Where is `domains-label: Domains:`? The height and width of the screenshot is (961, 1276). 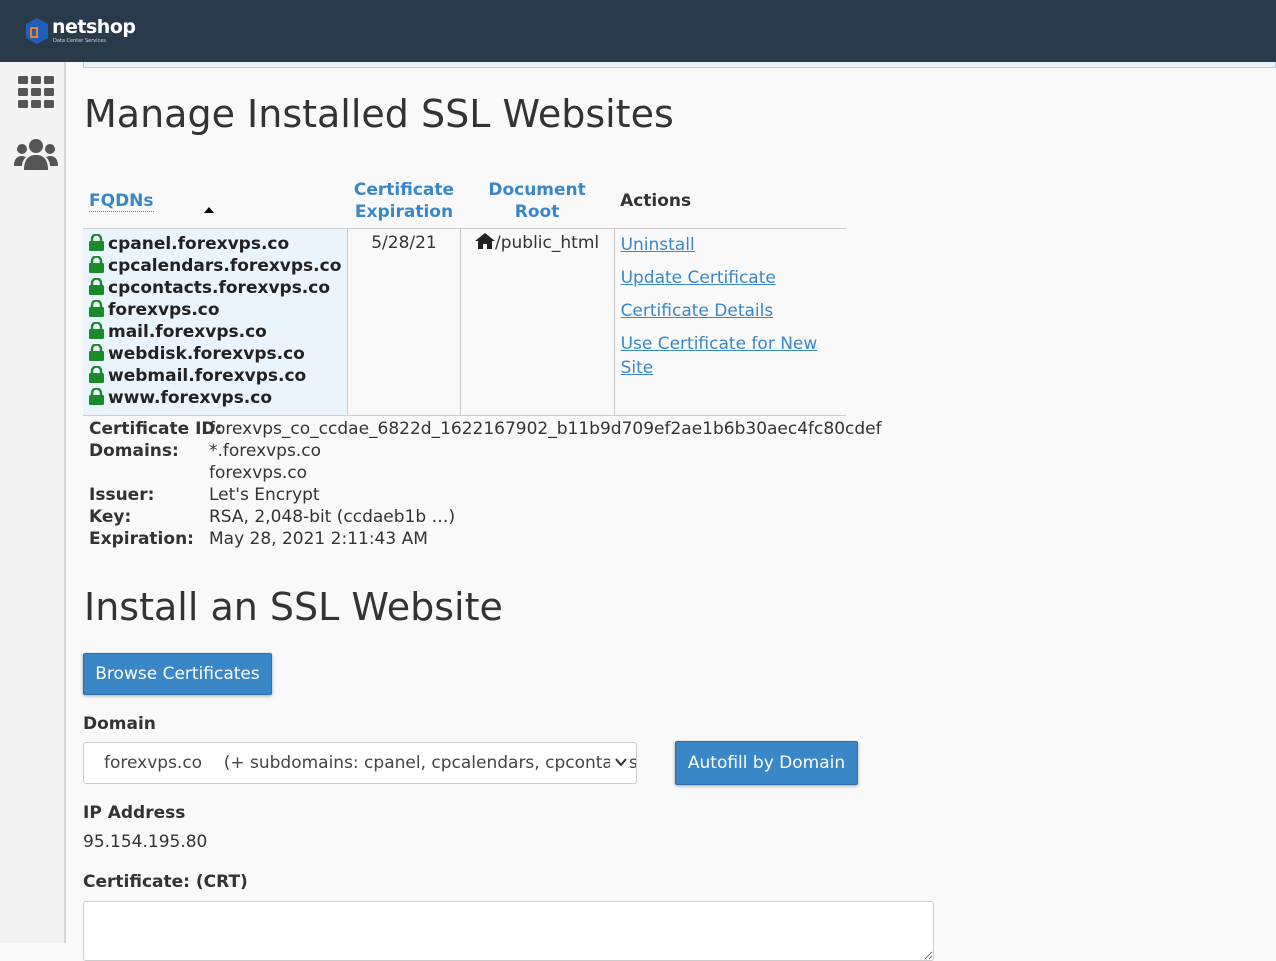
domains-label: Domains: is located at coordinates (134, 451).